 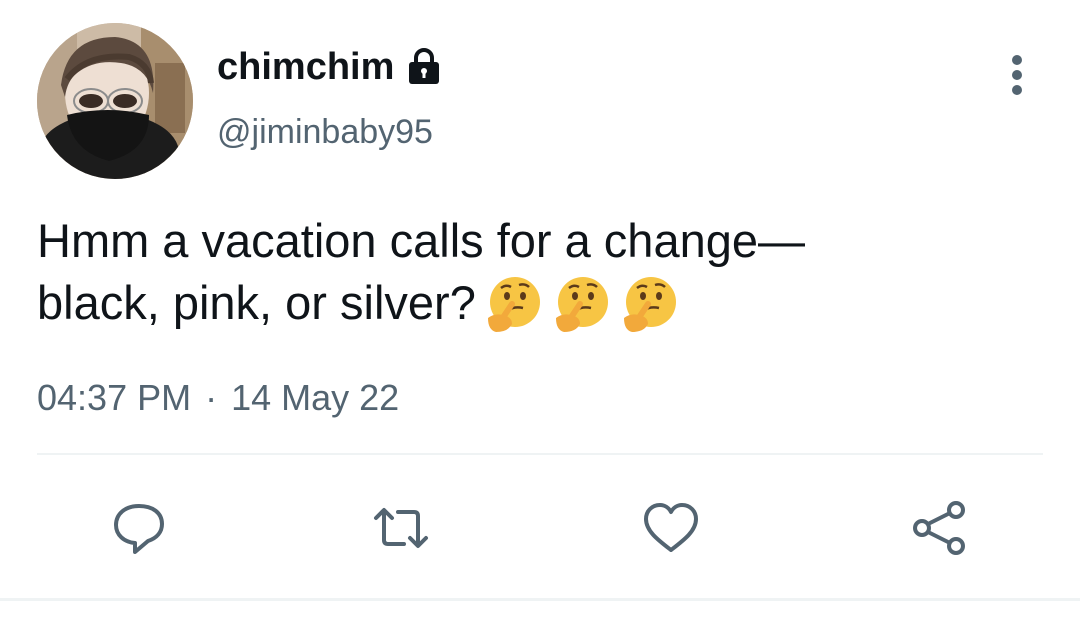 I want to click on tweet-timestamp: 04:37 PM · 14 May 22, so click(x=218, y=398).